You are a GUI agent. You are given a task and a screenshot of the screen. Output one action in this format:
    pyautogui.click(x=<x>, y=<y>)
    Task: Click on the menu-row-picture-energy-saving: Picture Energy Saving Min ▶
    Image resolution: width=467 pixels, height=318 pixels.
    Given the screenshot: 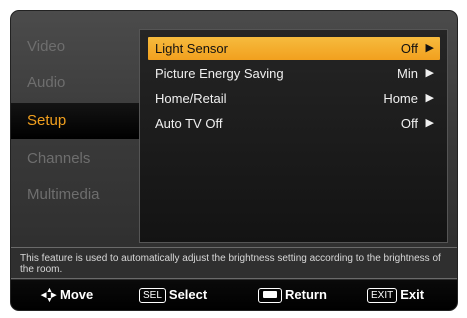 What is the action you would take?
    pyautogui.click(x=294, y=73)
    